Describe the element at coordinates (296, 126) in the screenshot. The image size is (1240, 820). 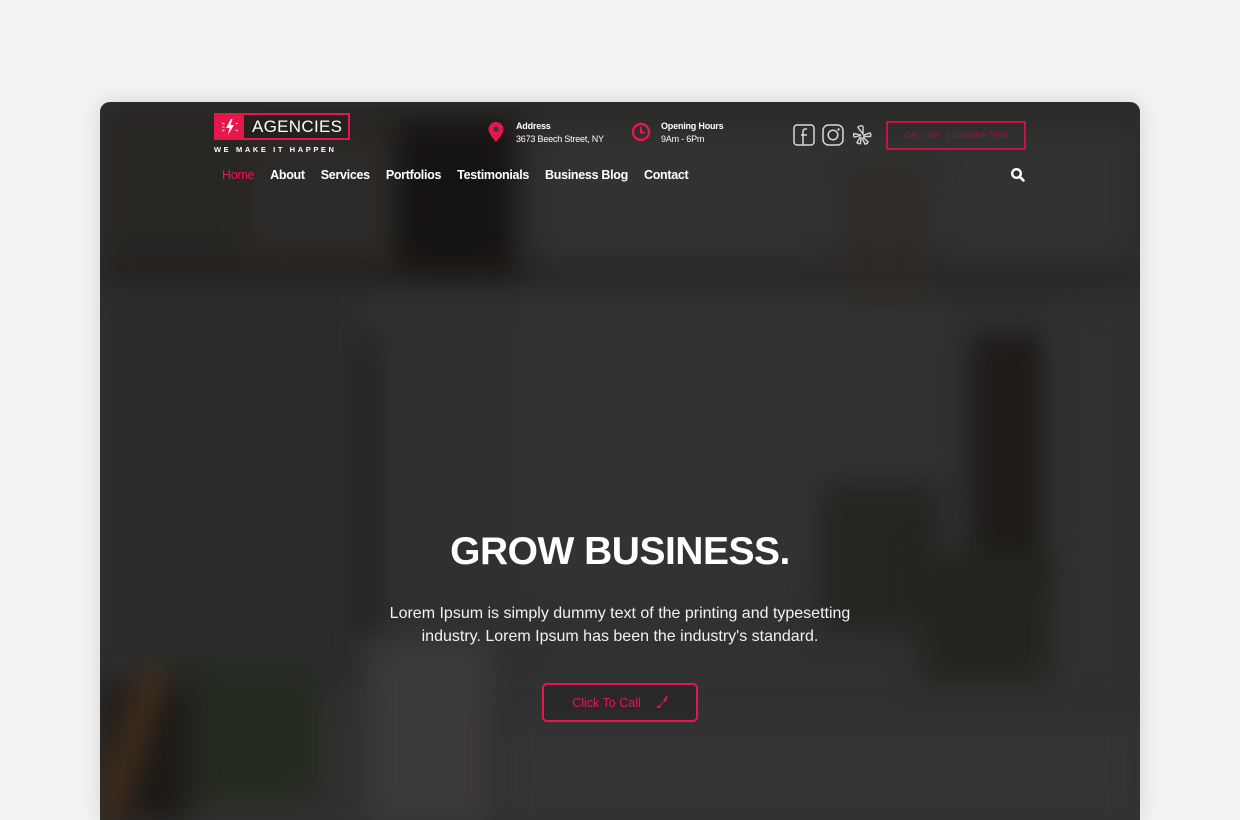
I see `brand-name: AGENCIES` at that location.